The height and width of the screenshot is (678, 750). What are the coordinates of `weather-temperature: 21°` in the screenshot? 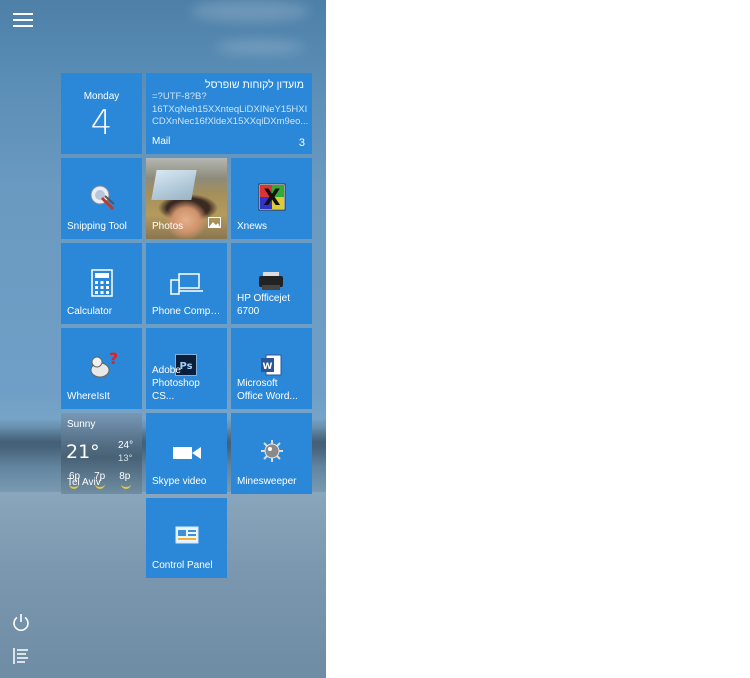 It's located at (83, 452).